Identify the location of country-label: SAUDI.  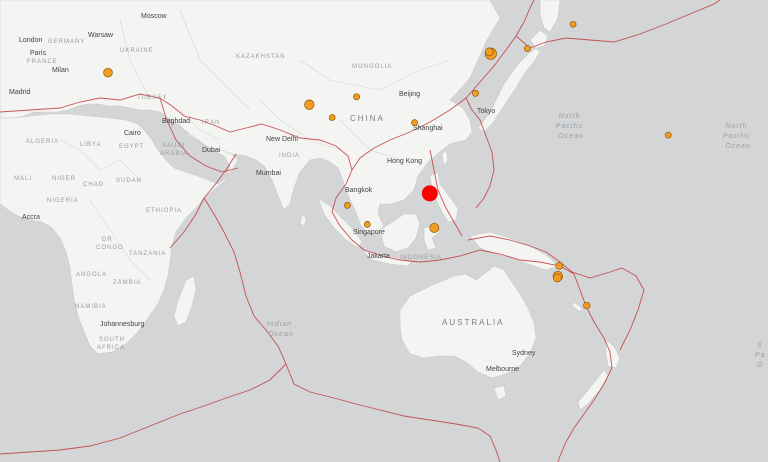
(173, 146).